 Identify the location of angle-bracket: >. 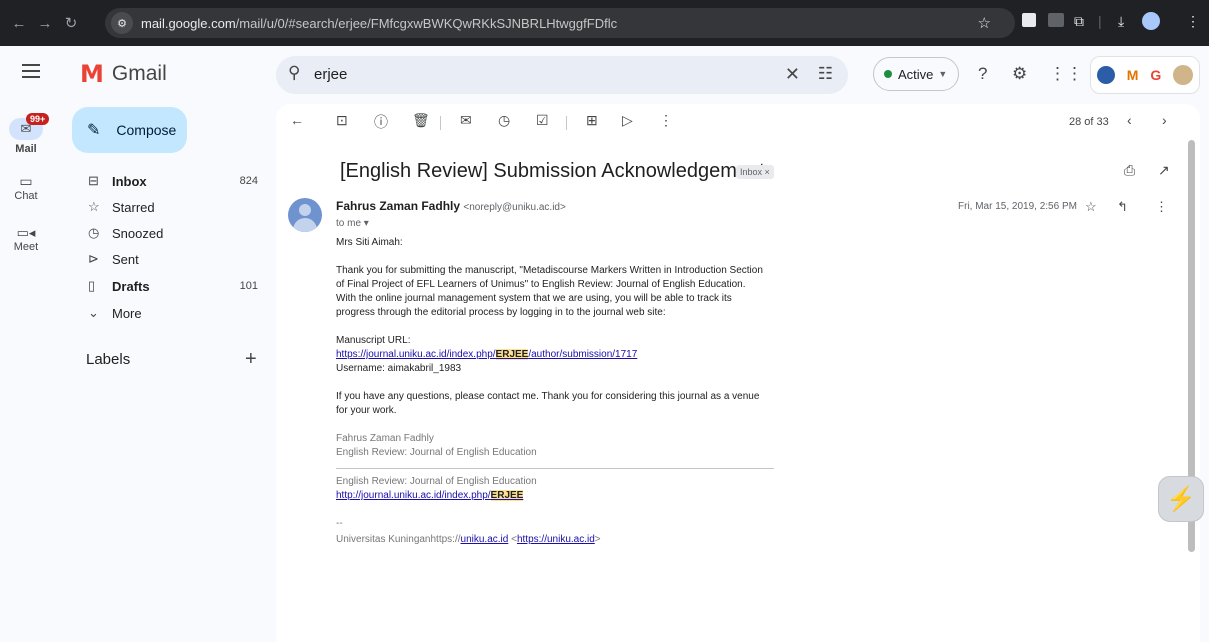
(597, 539).